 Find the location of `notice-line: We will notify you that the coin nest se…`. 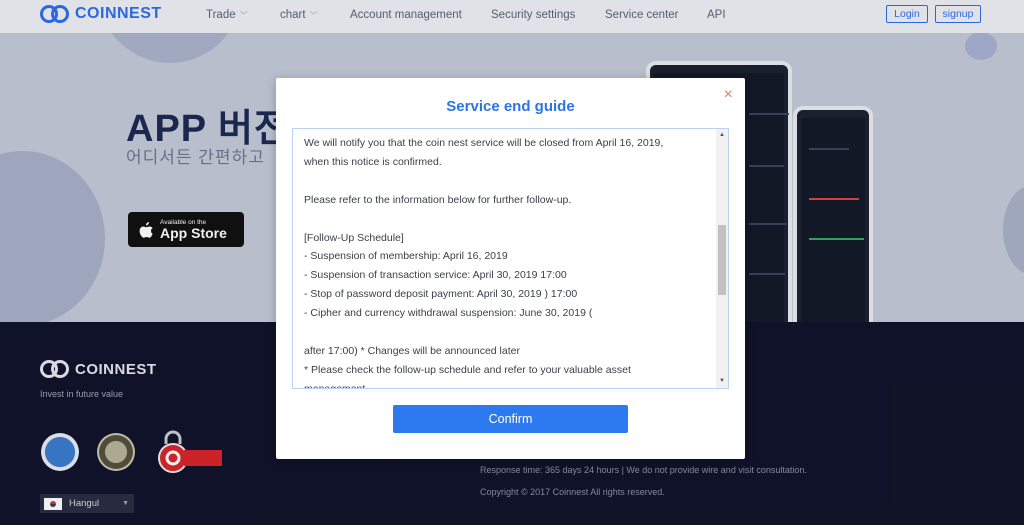

notice-line: We will notify you that the coin nest se… is located at coordinates (484, 143).